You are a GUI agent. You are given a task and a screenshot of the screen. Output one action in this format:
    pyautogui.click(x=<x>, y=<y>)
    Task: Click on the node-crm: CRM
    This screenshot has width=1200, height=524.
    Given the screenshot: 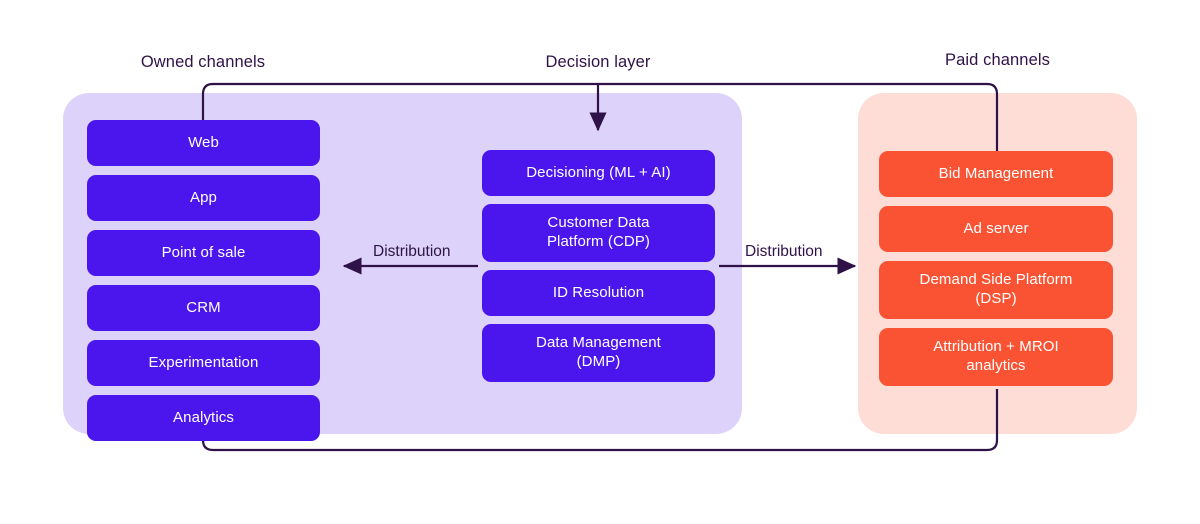 What is the action you would take?
    pyautogui.click(x=203, y=308)
    